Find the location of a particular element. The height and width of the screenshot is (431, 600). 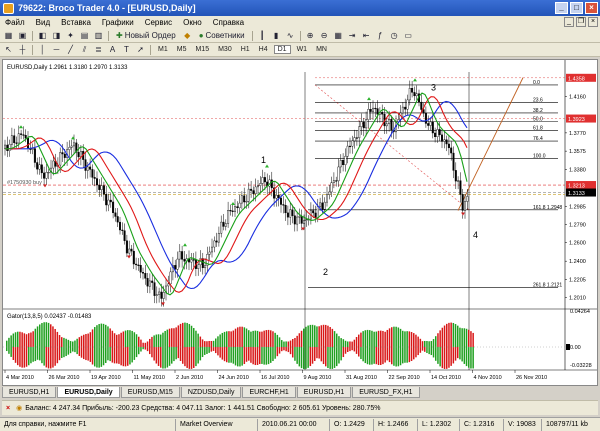

autoscroll-icon: ⇥ is located at coordinates (352, 35).